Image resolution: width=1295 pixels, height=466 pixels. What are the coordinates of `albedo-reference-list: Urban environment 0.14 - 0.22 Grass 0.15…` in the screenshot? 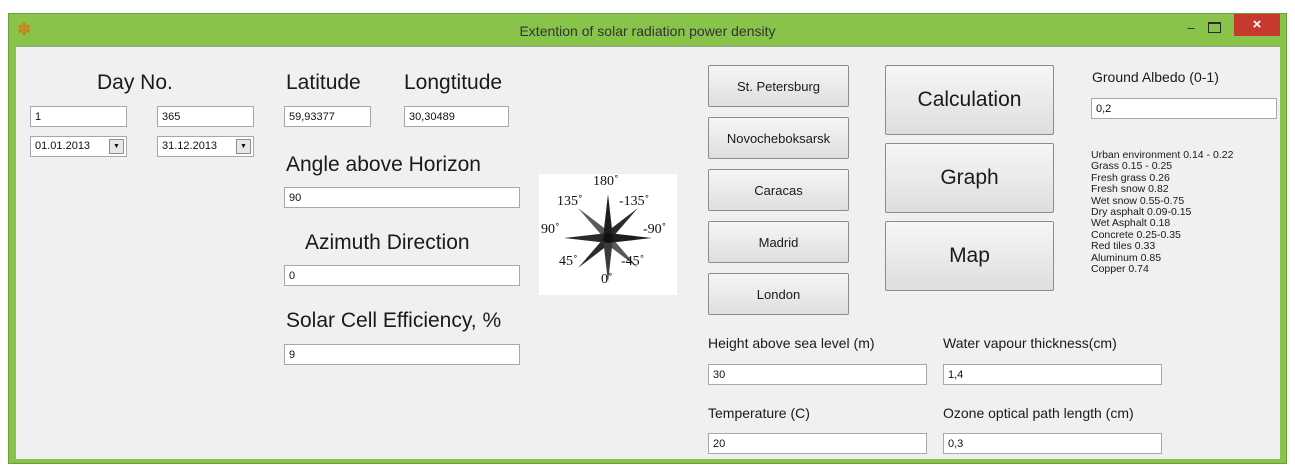 It's located at (1162, 212).